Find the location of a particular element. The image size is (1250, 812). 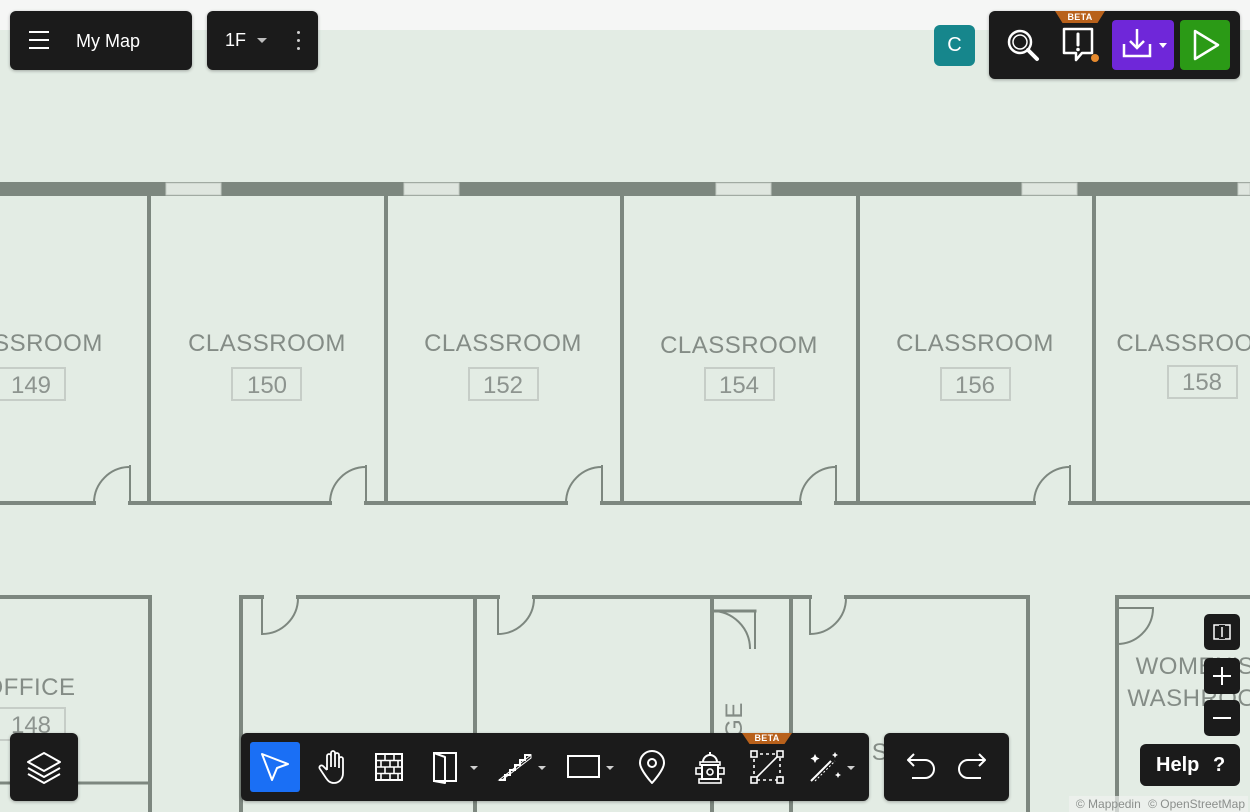

mappedin-link: © Mappedin is located at coordinates (1108, 804).